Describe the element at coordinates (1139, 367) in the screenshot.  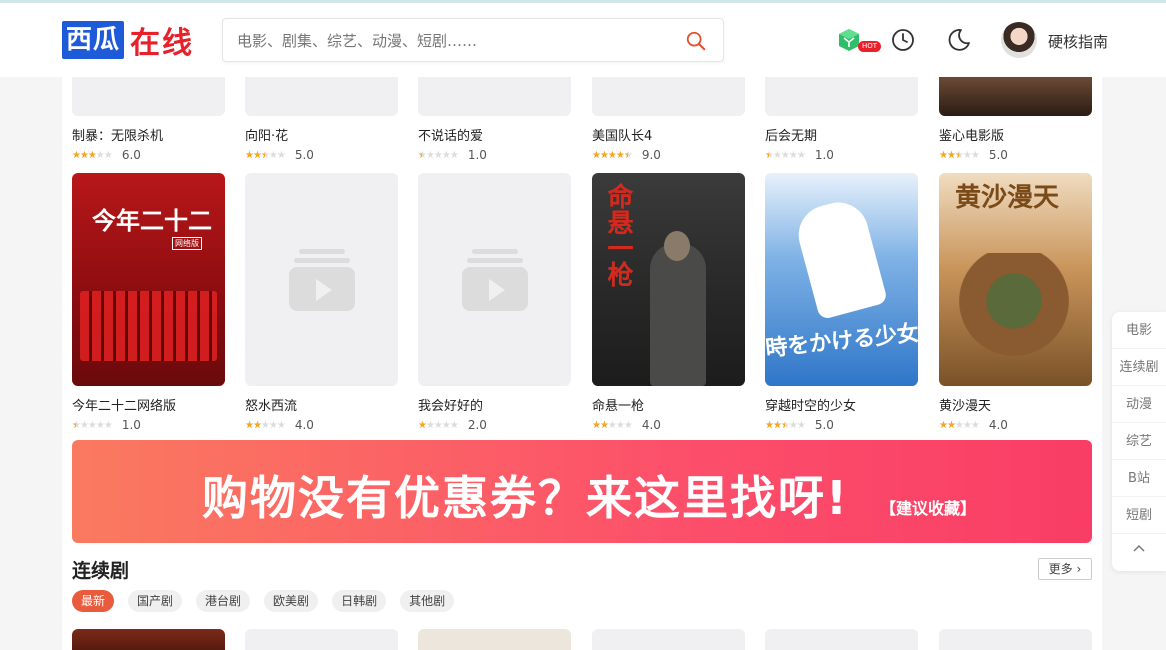
I see `sidenav-item-series: 连续剧` at that location.